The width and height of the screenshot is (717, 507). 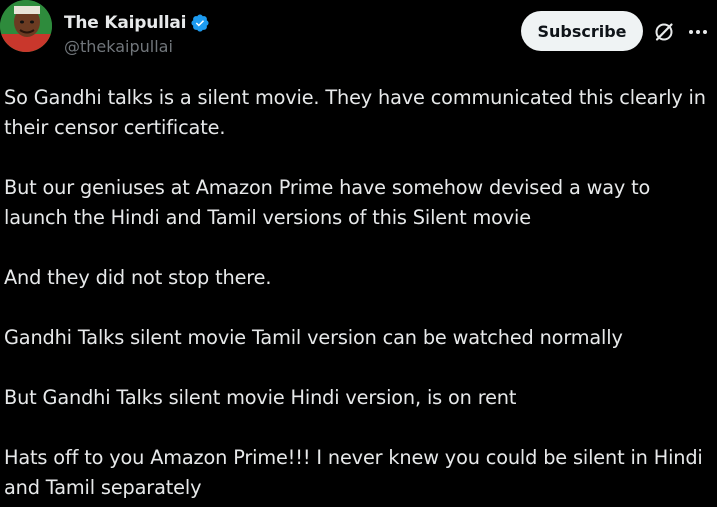 What do you see at coordinates (138, 277) in the screenshot?
I see `tweet-paragraph: And they did not stop there.` at bounding box center [138, 277].